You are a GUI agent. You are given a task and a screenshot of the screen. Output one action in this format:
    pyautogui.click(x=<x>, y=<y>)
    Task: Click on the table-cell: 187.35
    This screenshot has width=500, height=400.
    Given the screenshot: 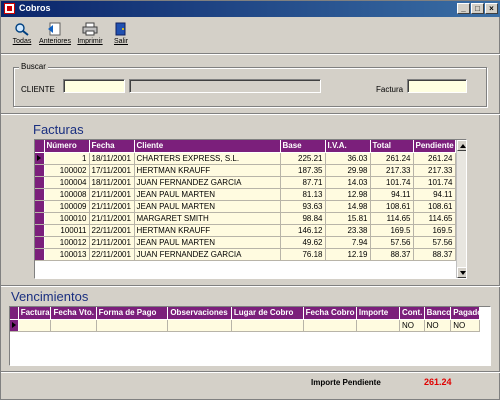 What is the action you would take?
    pyautogui.click(x=303, y=170)
    